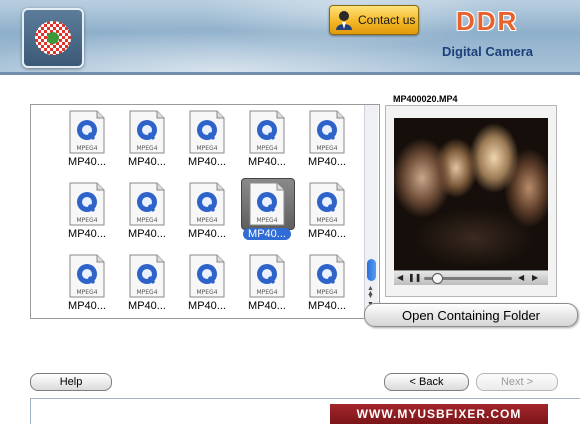  I want to click on video-progress-knob, so click(437, 278).